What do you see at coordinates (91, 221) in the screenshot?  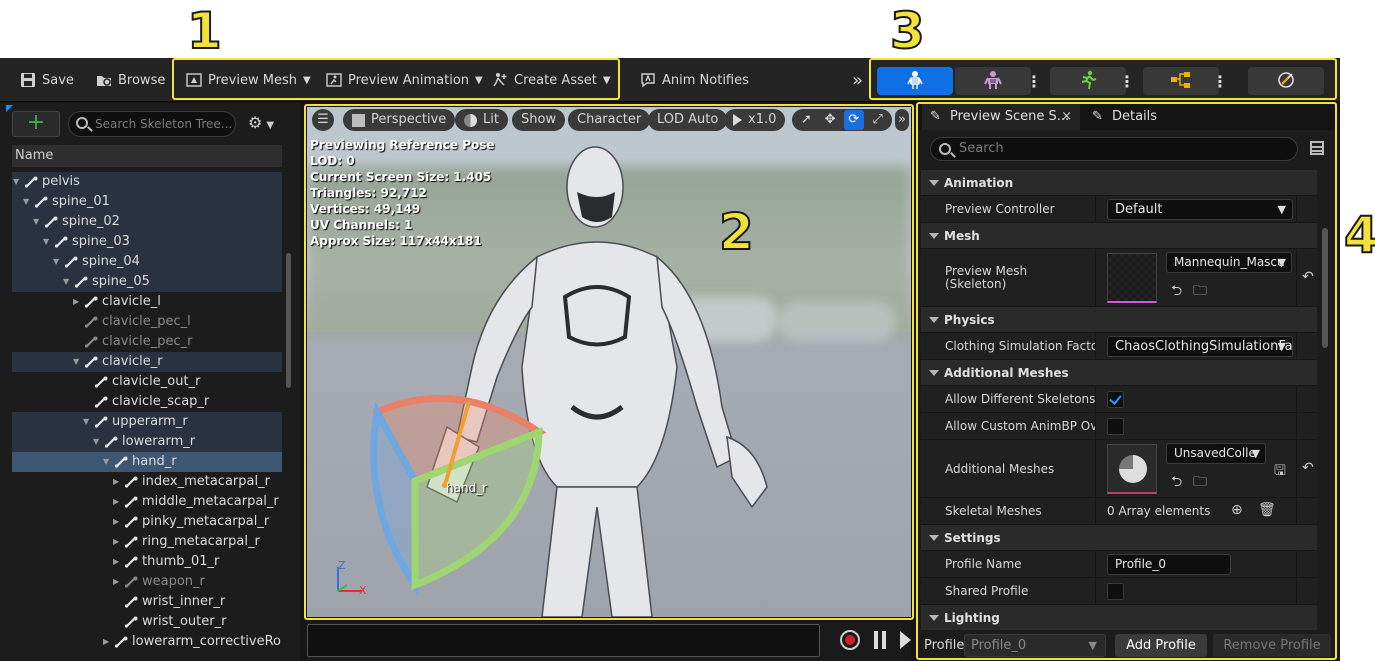 I see `bone-name: spine_02` at bounding box center [91, 221].